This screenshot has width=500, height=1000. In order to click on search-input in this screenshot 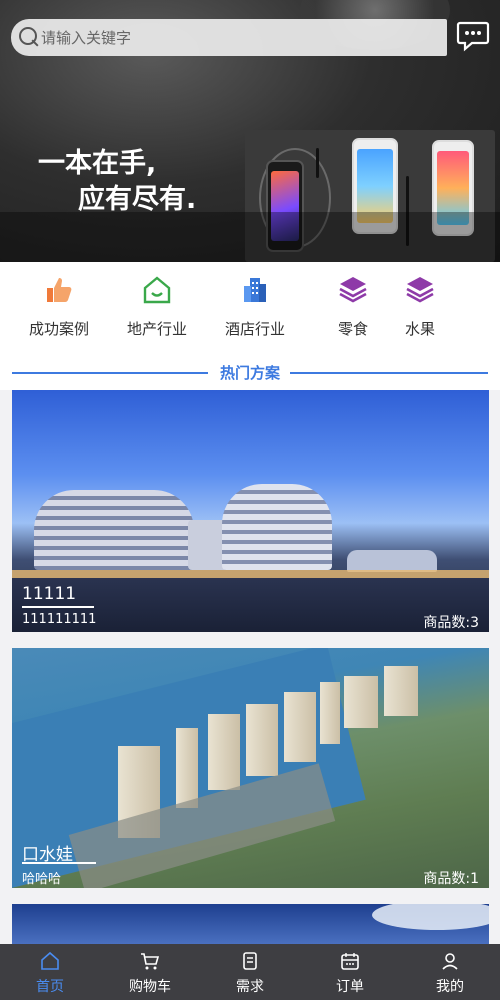, I will do `click(231, 37)`.